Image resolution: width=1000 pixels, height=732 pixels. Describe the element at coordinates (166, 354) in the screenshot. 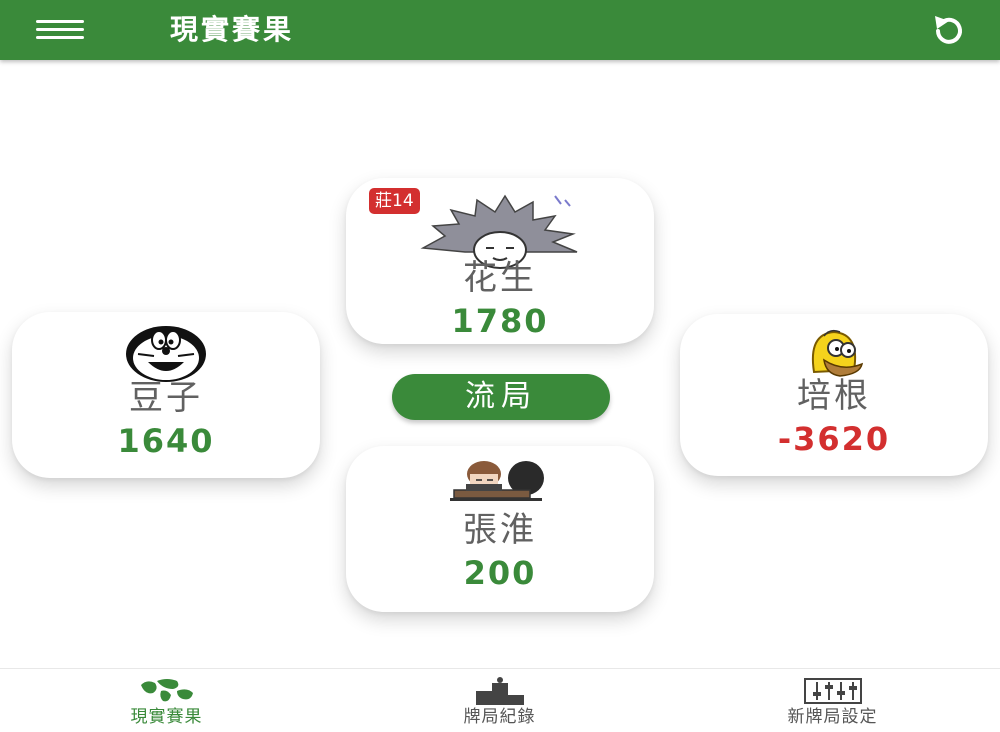

I see `doraemon-avatar-icon` at that location.